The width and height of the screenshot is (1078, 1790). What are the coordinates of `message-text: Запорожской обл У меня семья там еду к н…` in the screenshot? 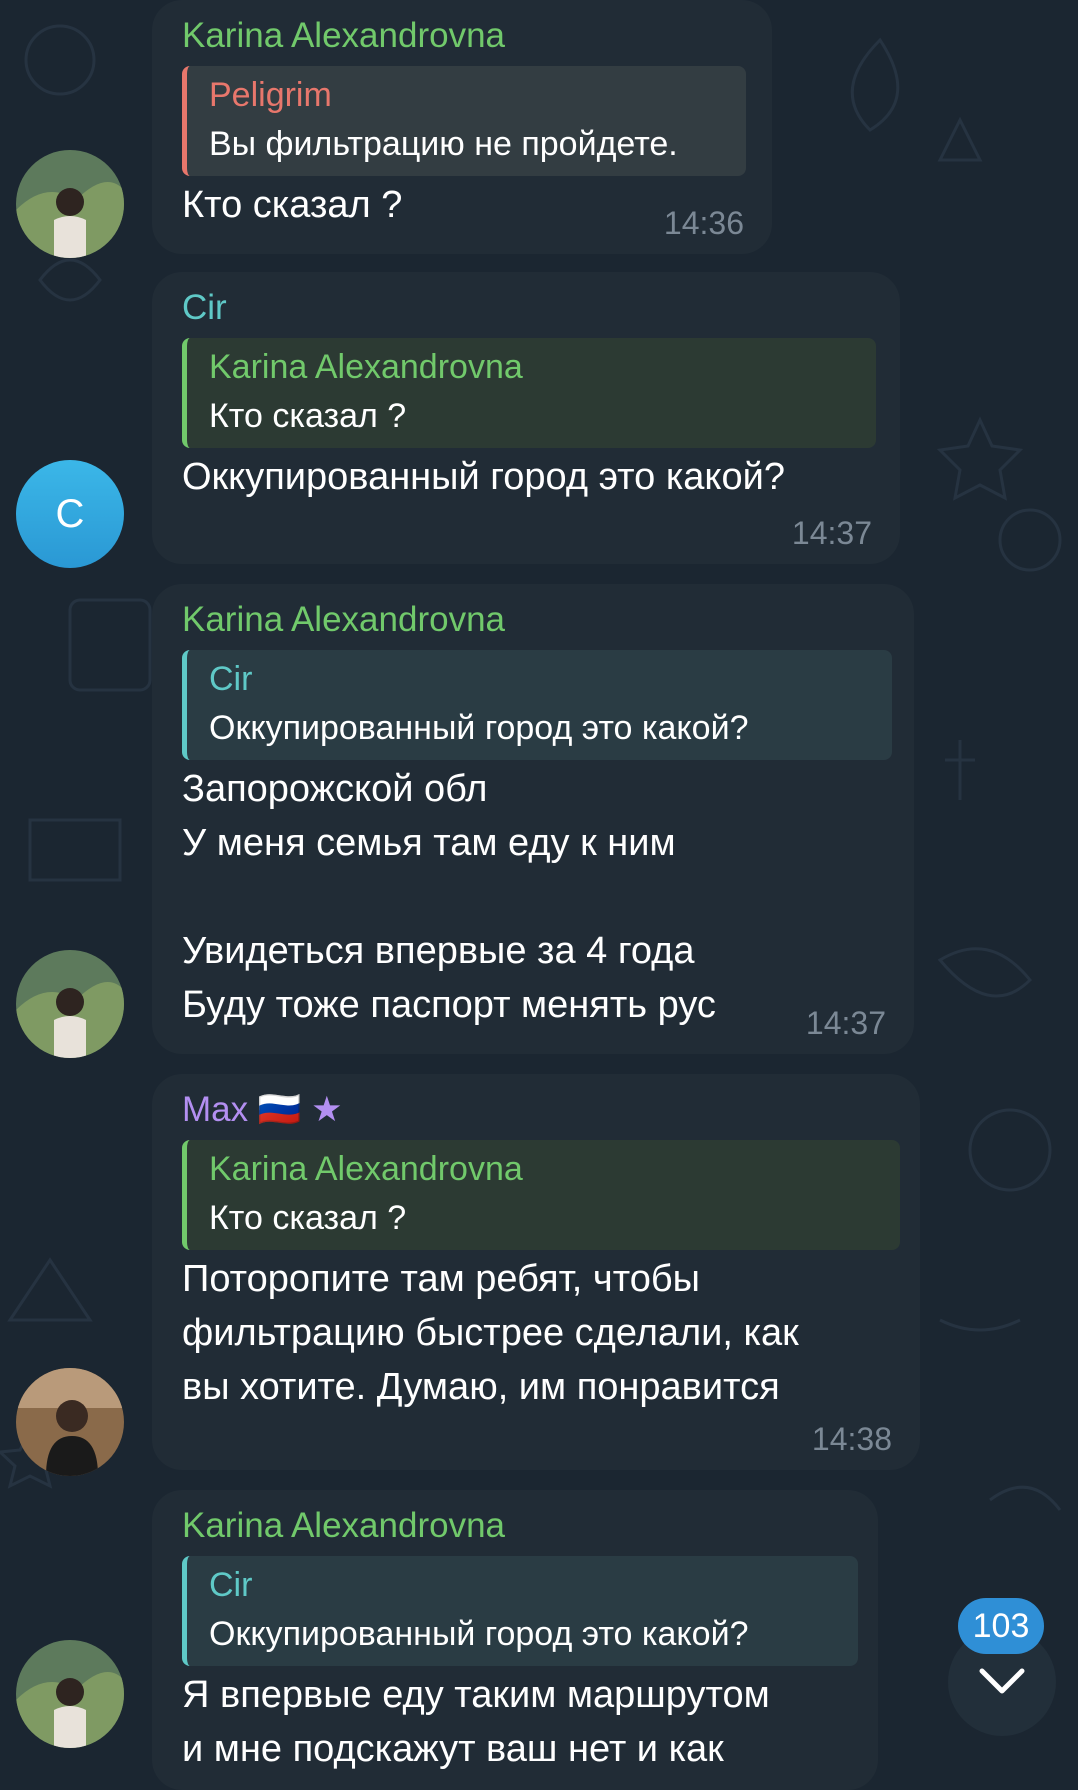 It's located at (449, 897).